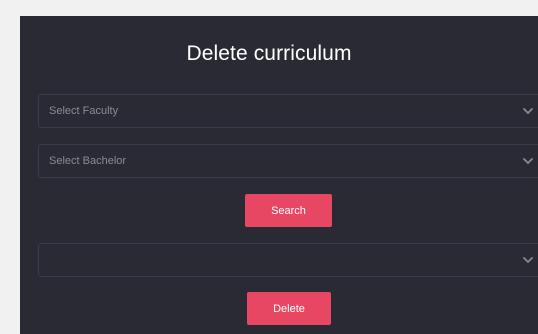 The width and height of the screenshot is (538, 334). Describe the element at coordinates (289, 308) in the screenshot. I see `delete-button: Delete` at that location.